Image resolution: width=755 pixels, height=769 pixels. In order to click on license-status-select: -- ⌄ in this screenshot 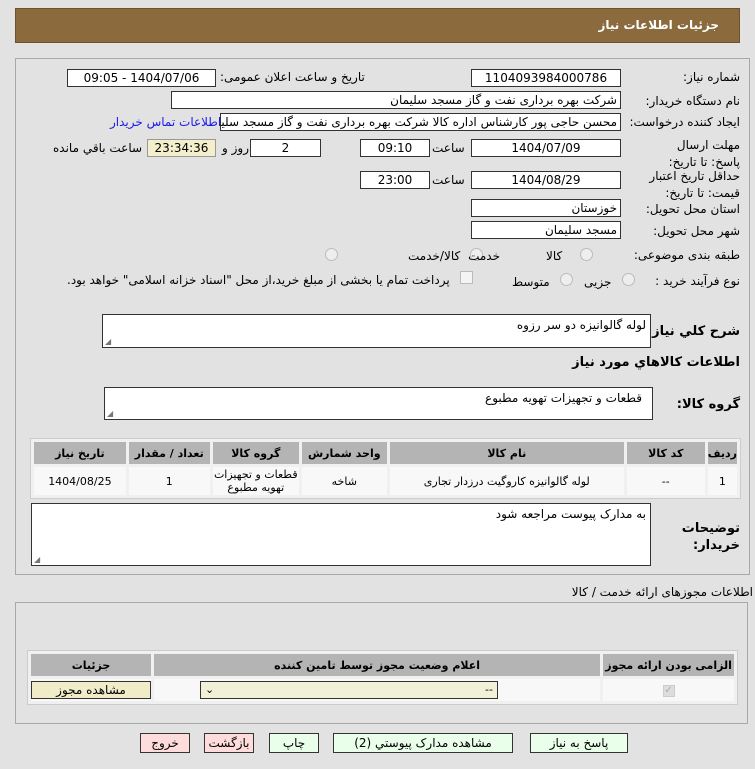, I will do `click(349, 690)`.